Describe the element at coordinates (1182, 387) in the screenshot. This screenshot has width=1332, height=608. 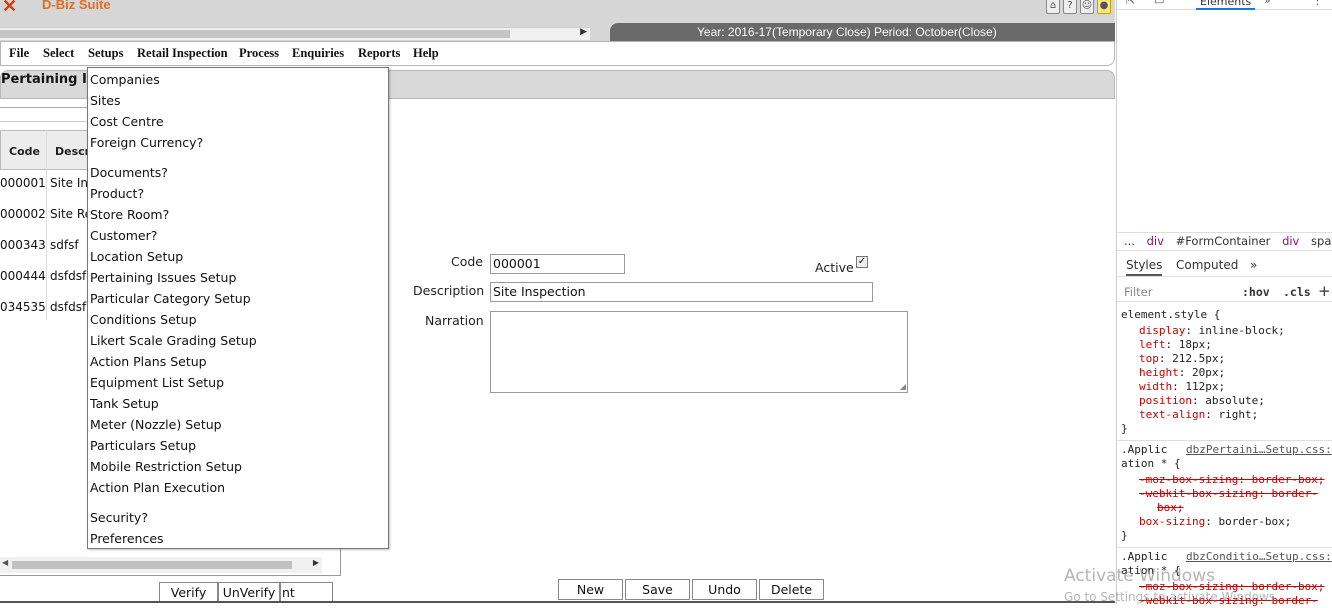
I see `css-declaration: width: 112px;` at that location.